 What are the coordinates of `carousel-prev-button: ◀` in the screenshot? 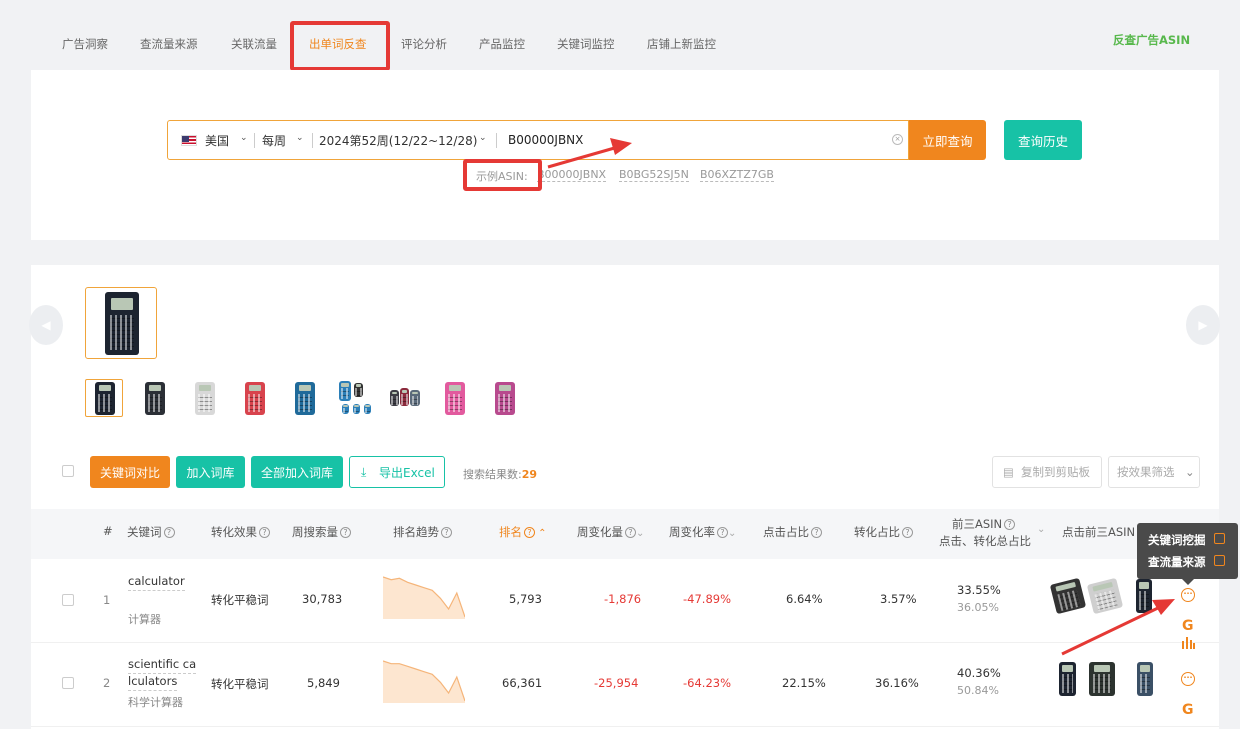 It's located at (46, 325).